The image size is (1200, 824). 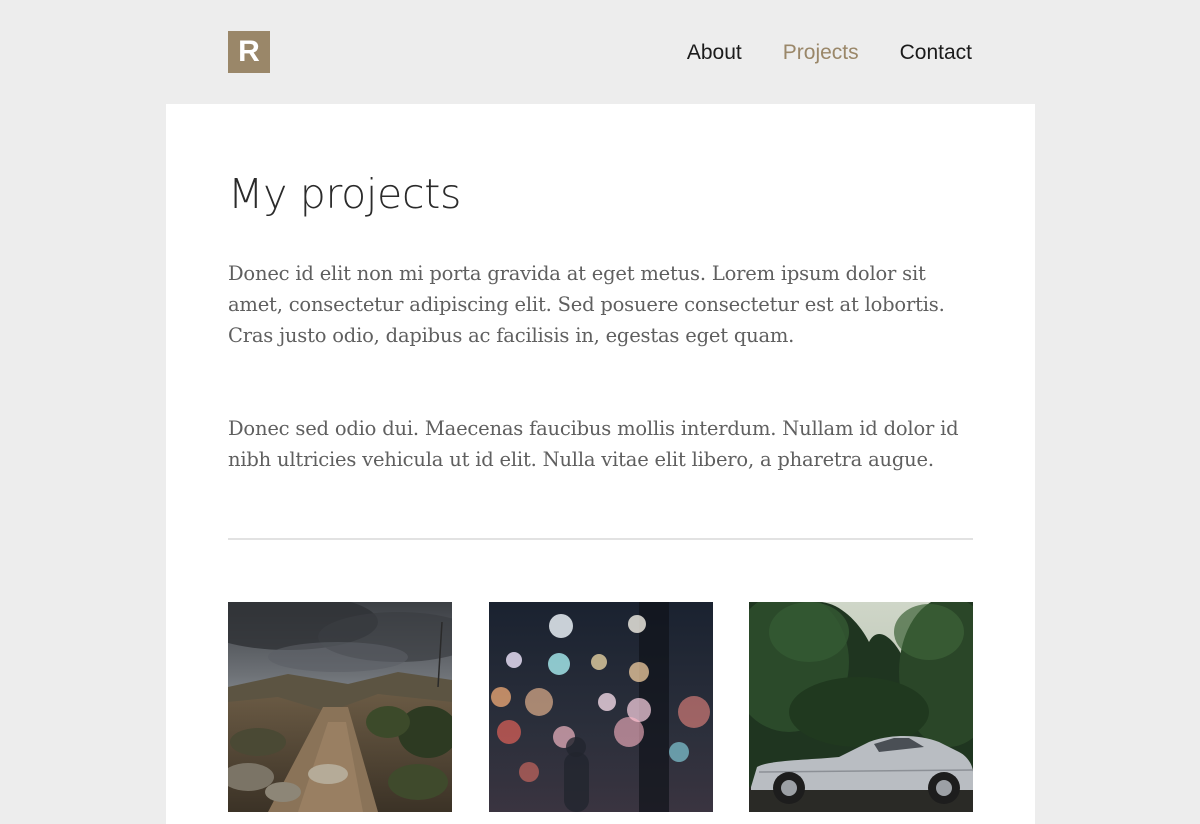 I want to click on stormy-dirt-road-photo, so click(x=340, y=707).